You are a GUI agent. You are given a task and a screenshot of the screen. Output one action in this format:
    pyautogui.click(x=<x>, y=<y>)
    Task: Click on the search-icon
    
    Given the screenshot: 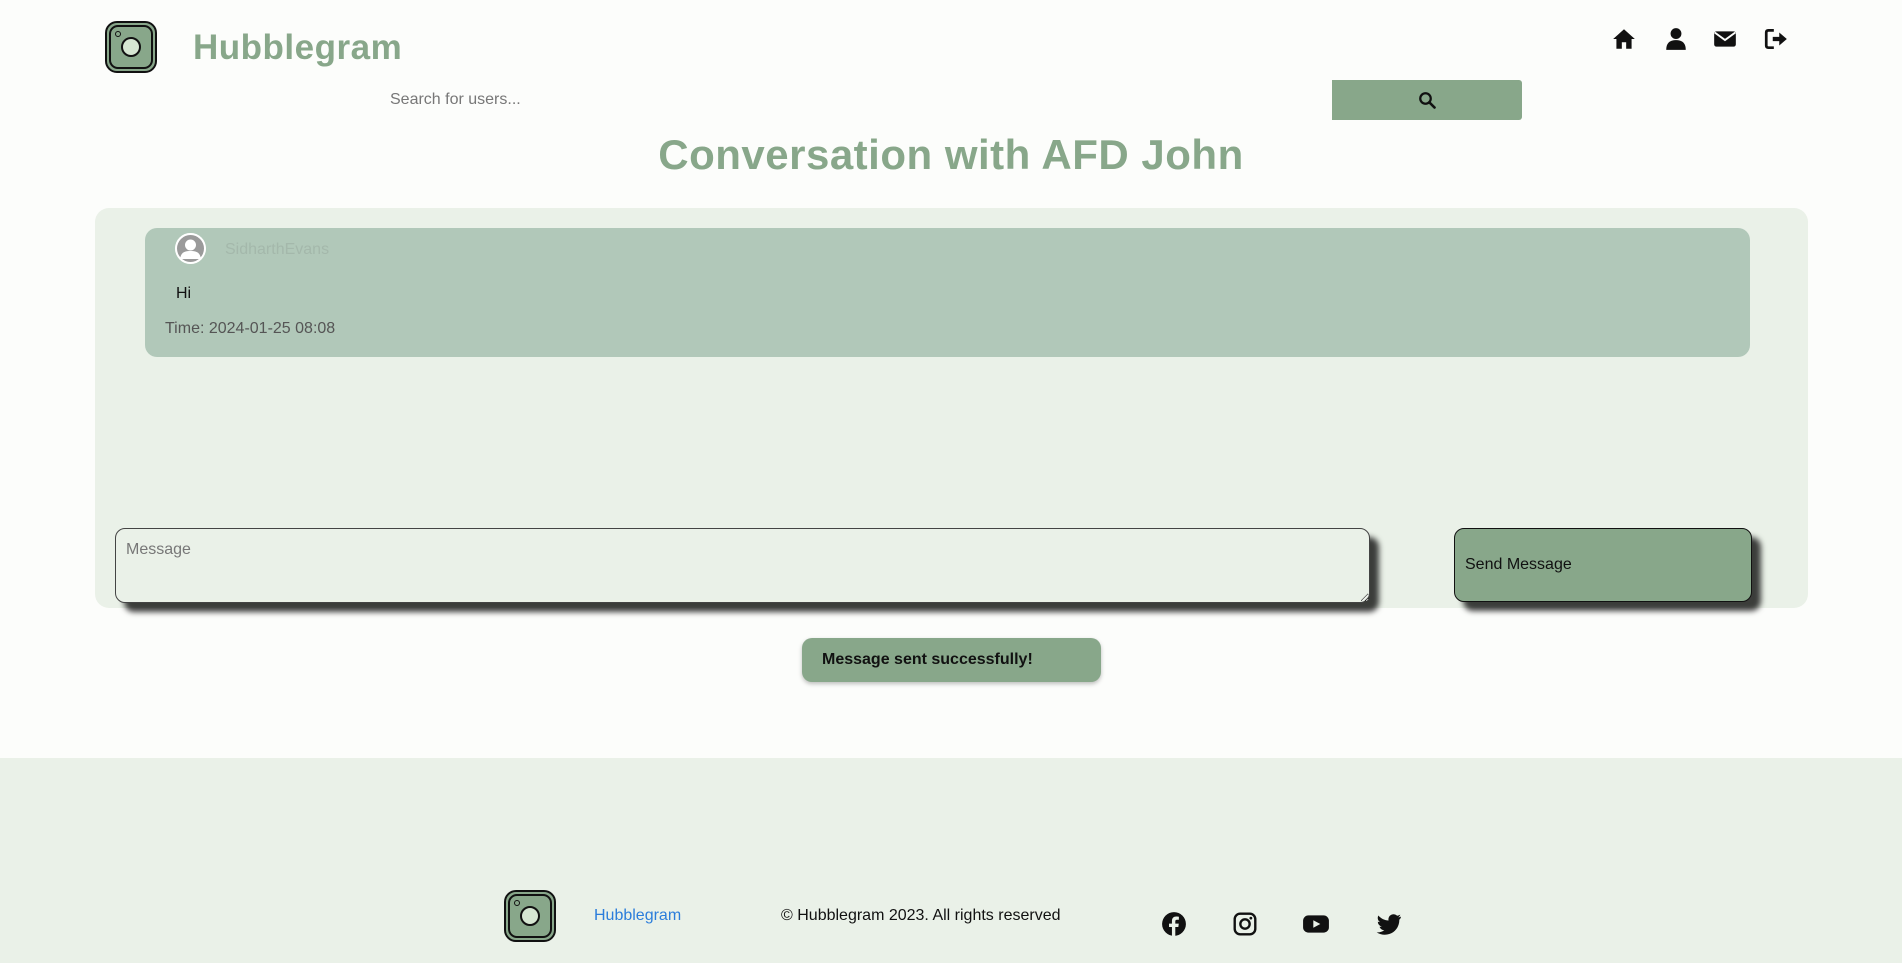 What is the action you would take?
    pyautogui.click(x=1427, y=100)
    